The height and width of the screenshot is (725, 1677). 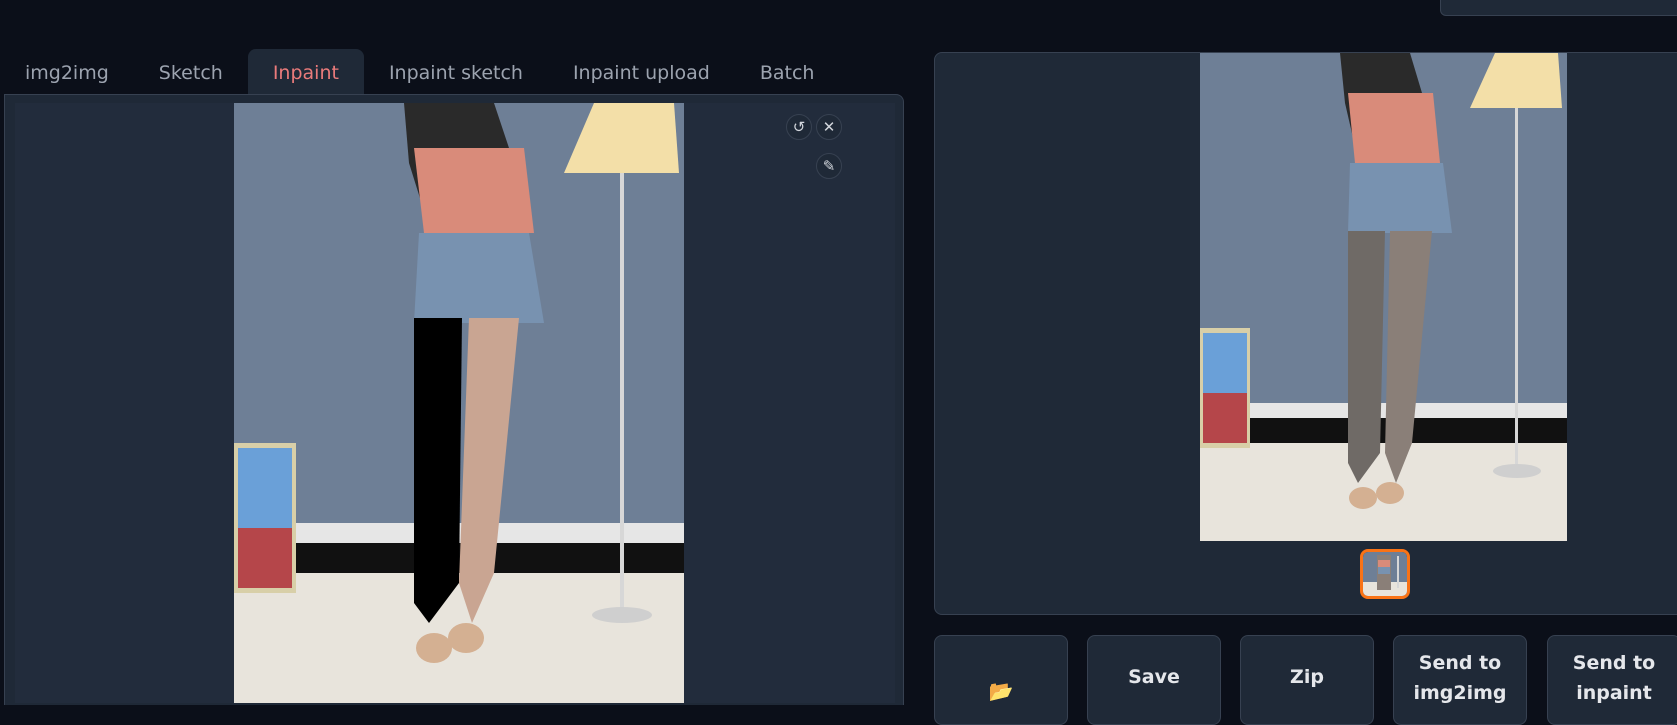 I want to click on send-inpaint-line1: Send to, so click(x=1614, y=663).